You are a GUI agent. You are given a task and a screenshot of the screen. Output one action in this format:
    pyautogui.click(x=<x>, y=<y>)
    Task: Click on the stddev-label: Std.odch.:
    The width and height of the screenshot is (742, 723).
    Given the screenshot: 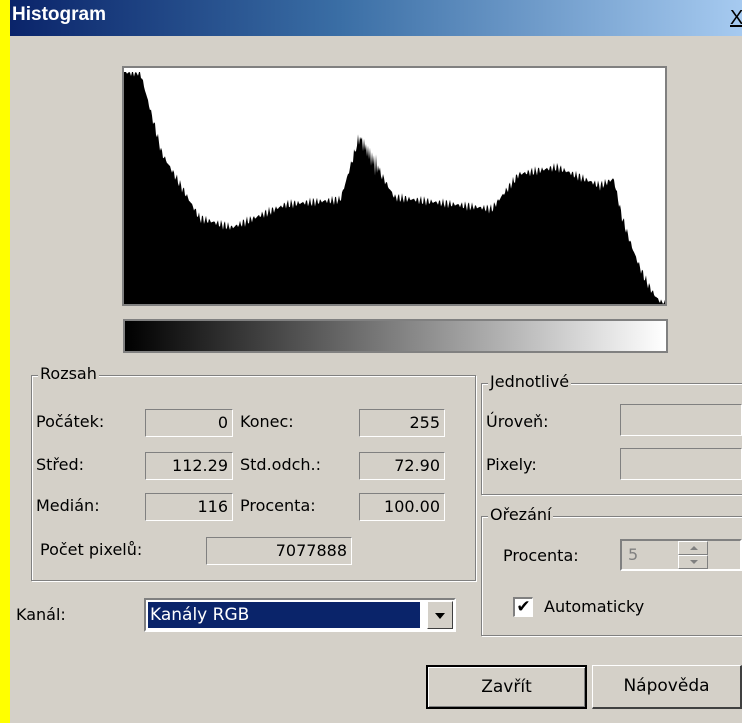 What is the action you would take?
    pyautogui.click(x=281, y=464)
    